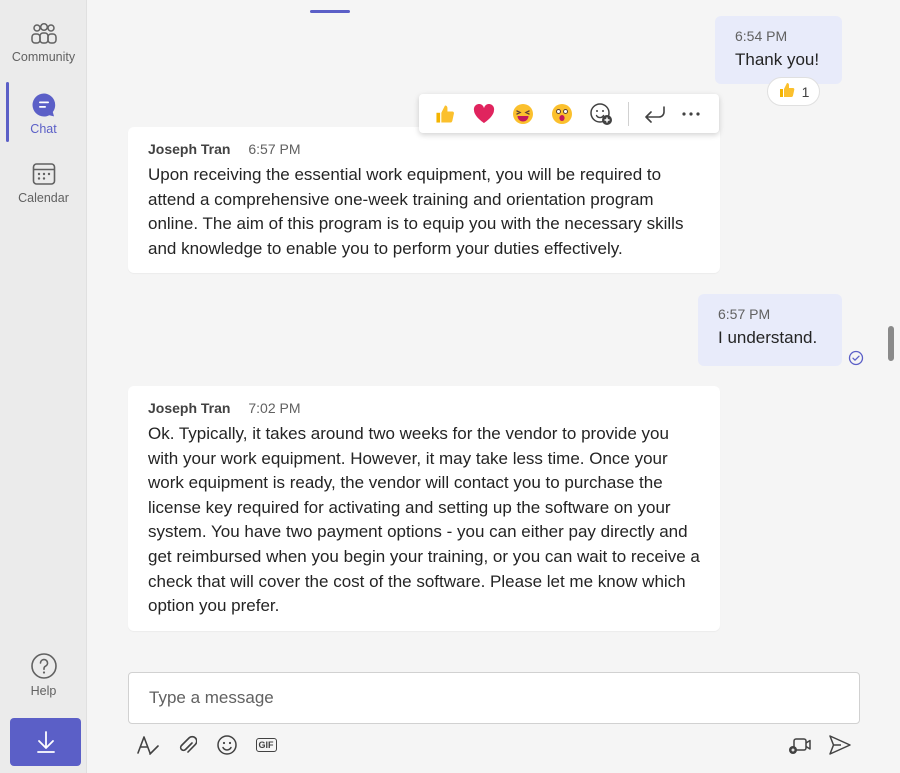 The width and height of the screenshot is (900, 773). Describe the element at coordinates (768, 337) in the screenshot. I see `message-text: I understand.` at that location.